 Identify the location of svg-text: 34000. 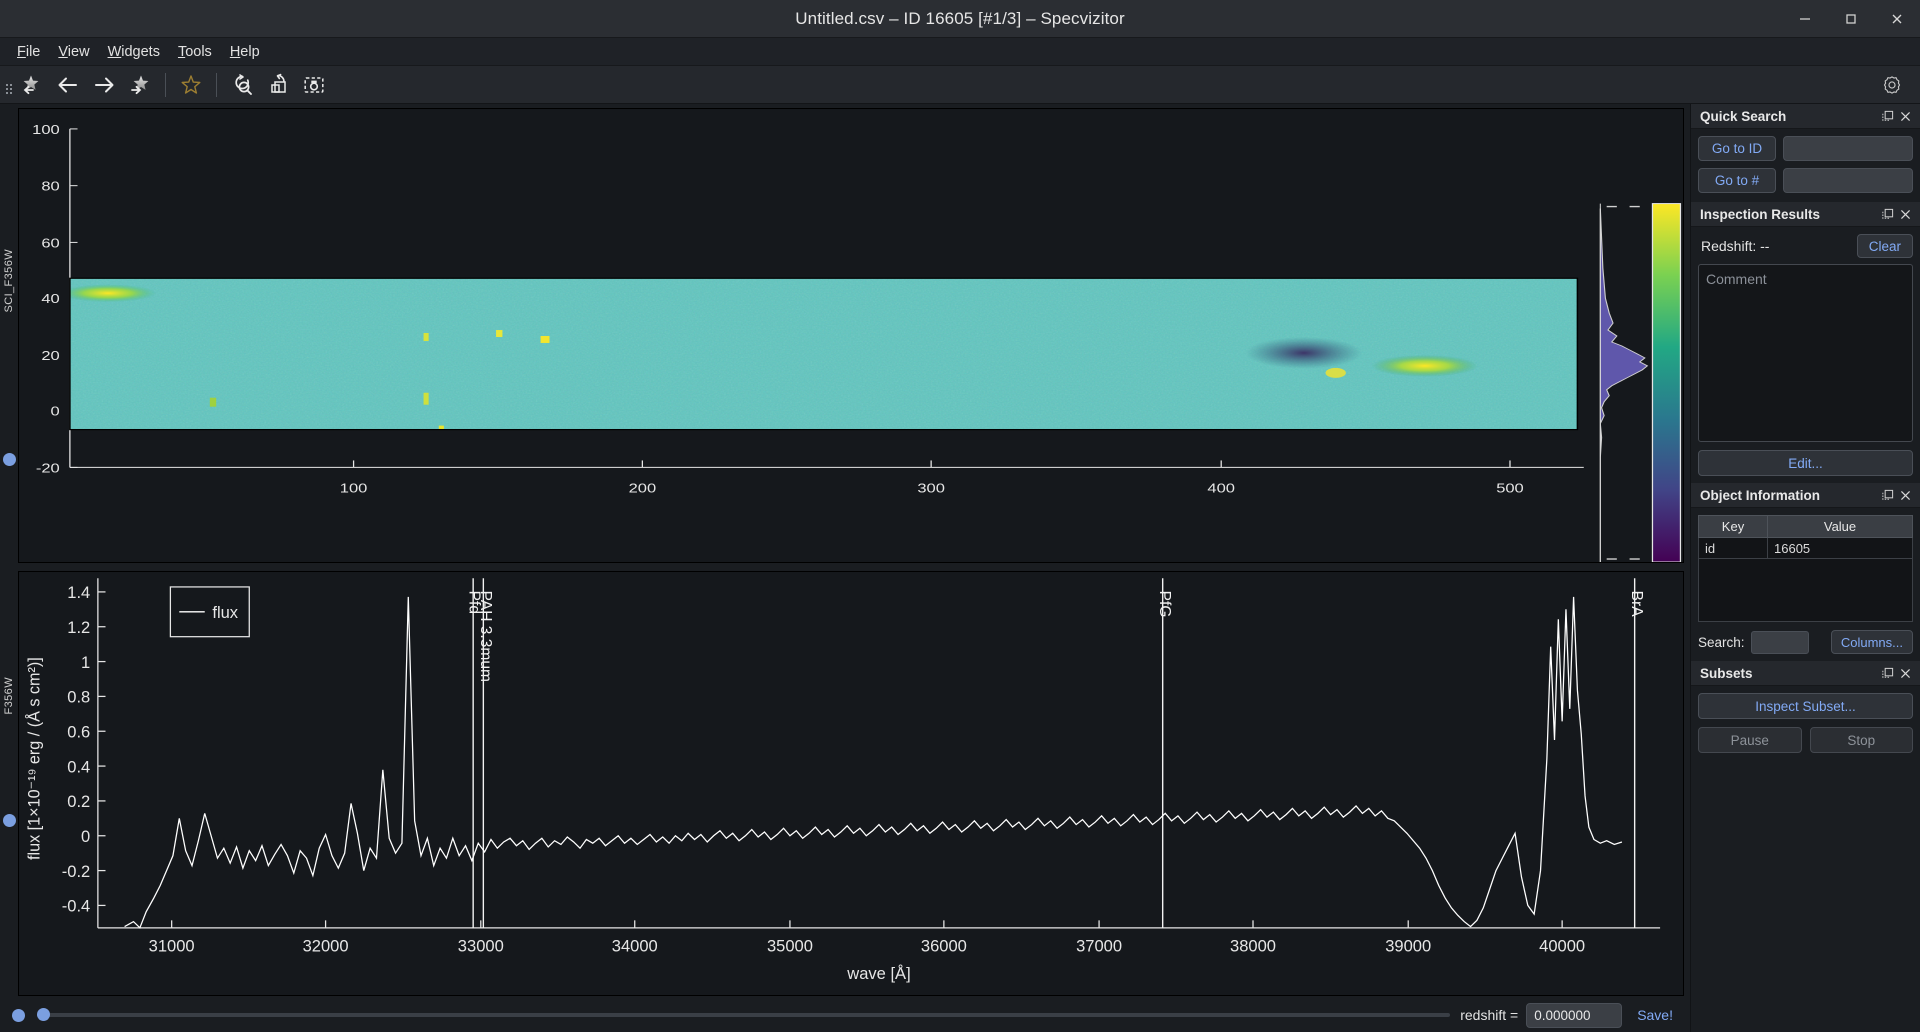
(635, 947).